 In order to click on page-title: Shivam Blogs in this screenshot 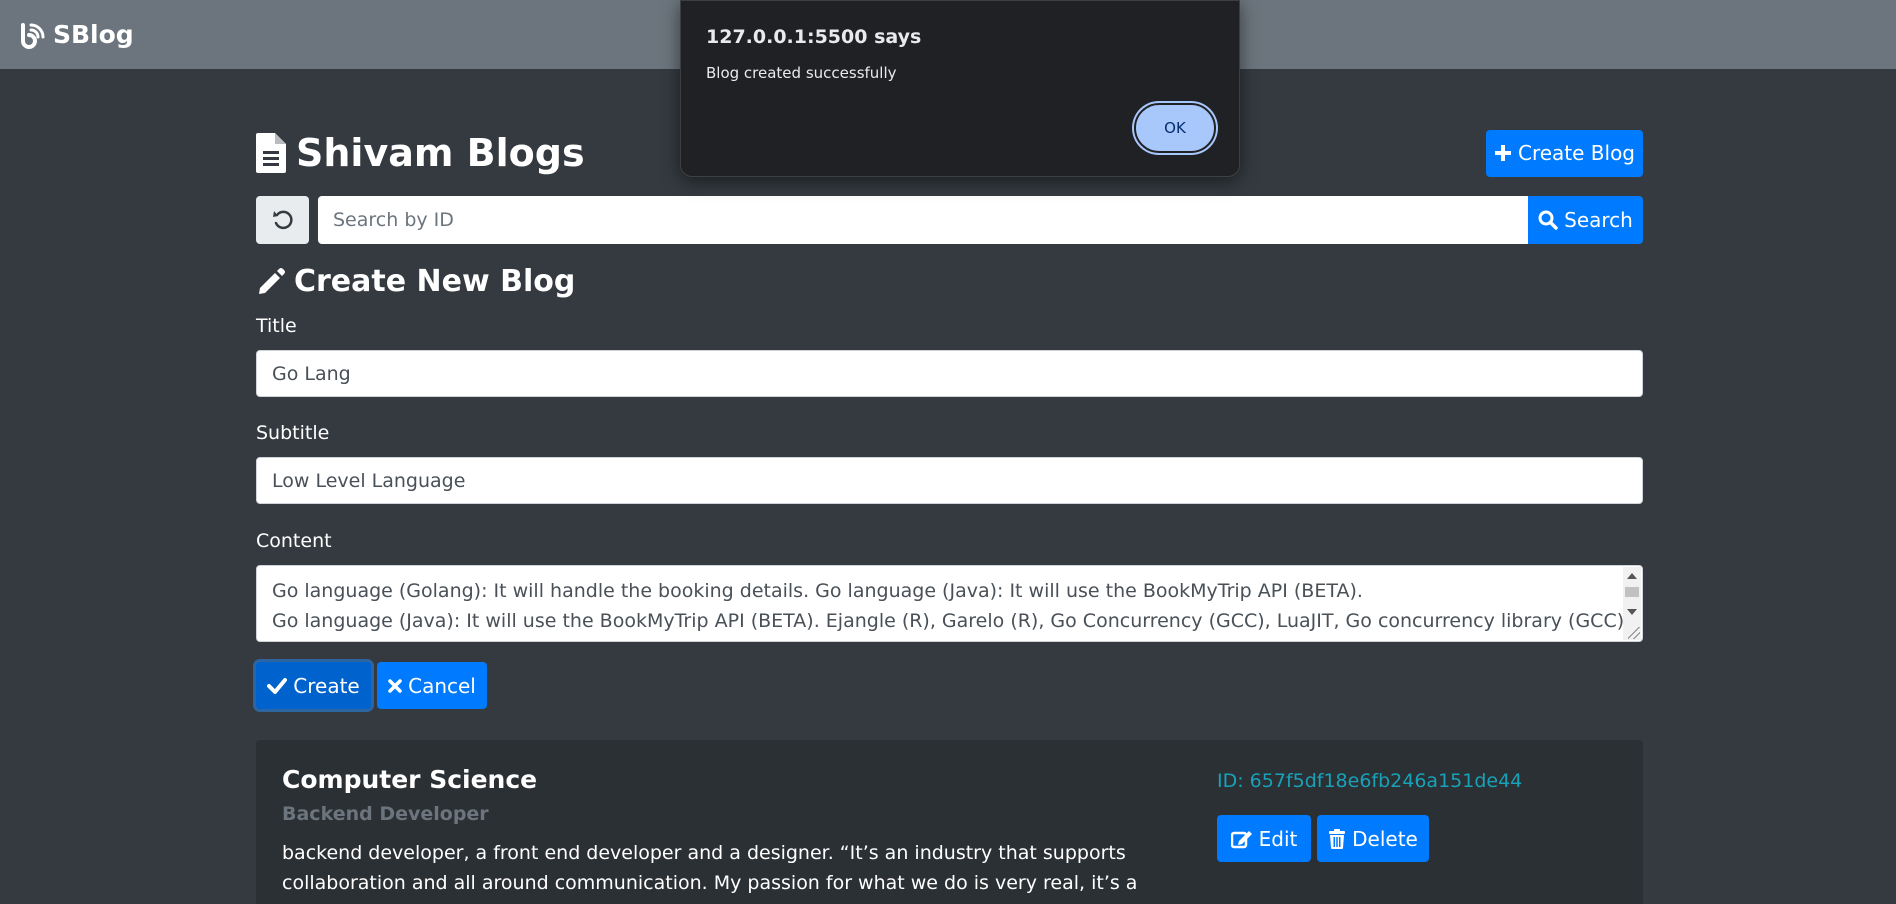, I will do `click(420, 153)`.